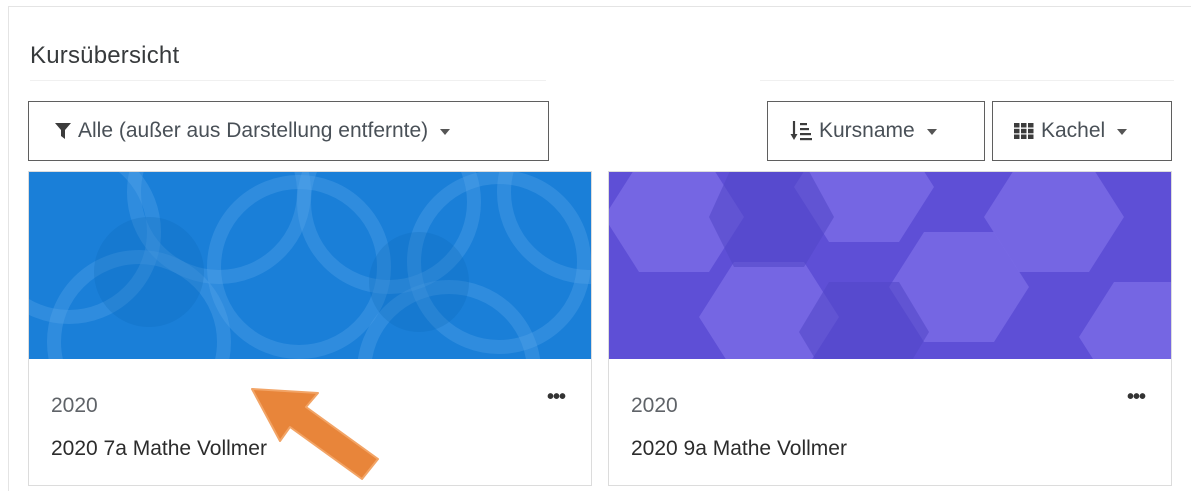 This screenshot has width=1191, height=491. What do you see at coordinates (801, 131) in the screenshot?
I see `sort-icon` at bounding box center [801, 131].